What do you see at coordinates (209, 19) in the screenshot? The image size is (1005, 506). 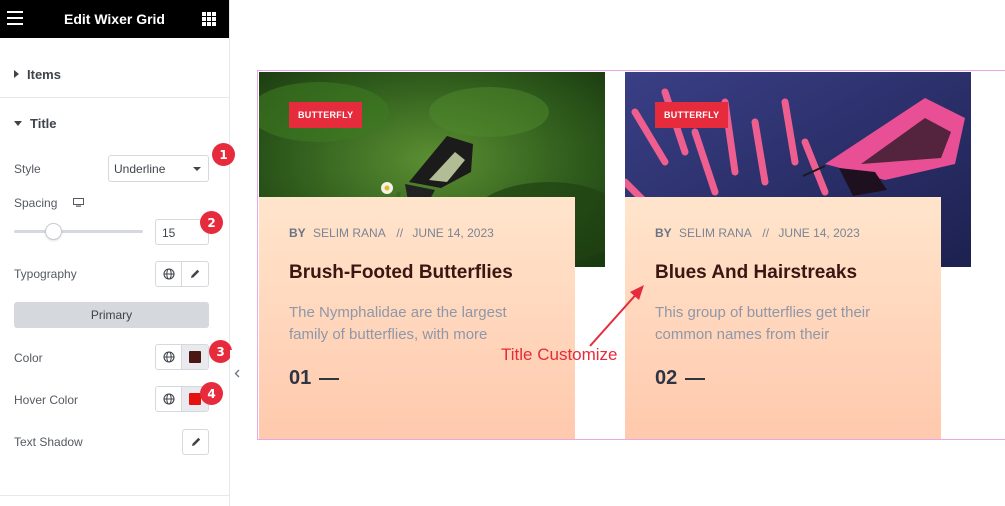 I see `widgets-grid-icon` at bounding box center [209, 19].